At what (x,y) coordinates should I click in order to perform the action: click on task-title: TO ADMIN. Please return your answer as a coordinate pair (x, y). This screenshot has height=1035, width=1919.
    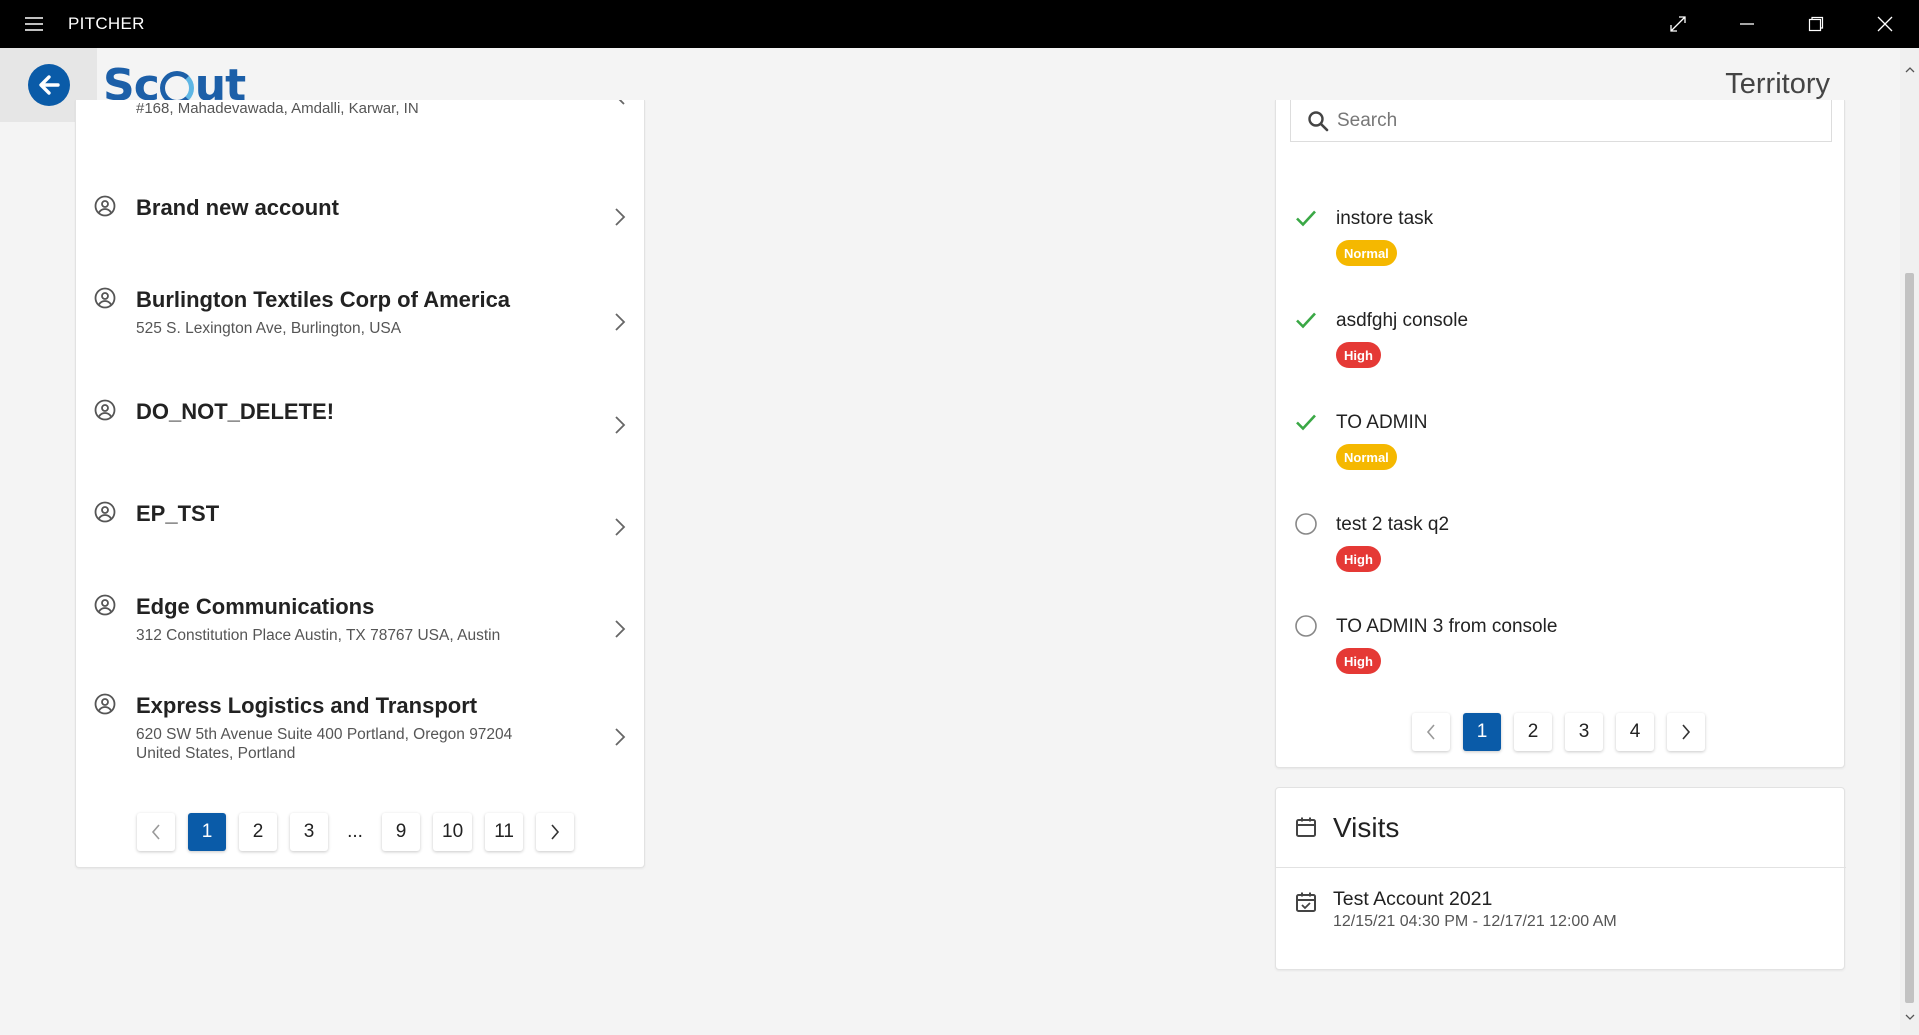
    Looking at the image, I should click on (1382, 422).